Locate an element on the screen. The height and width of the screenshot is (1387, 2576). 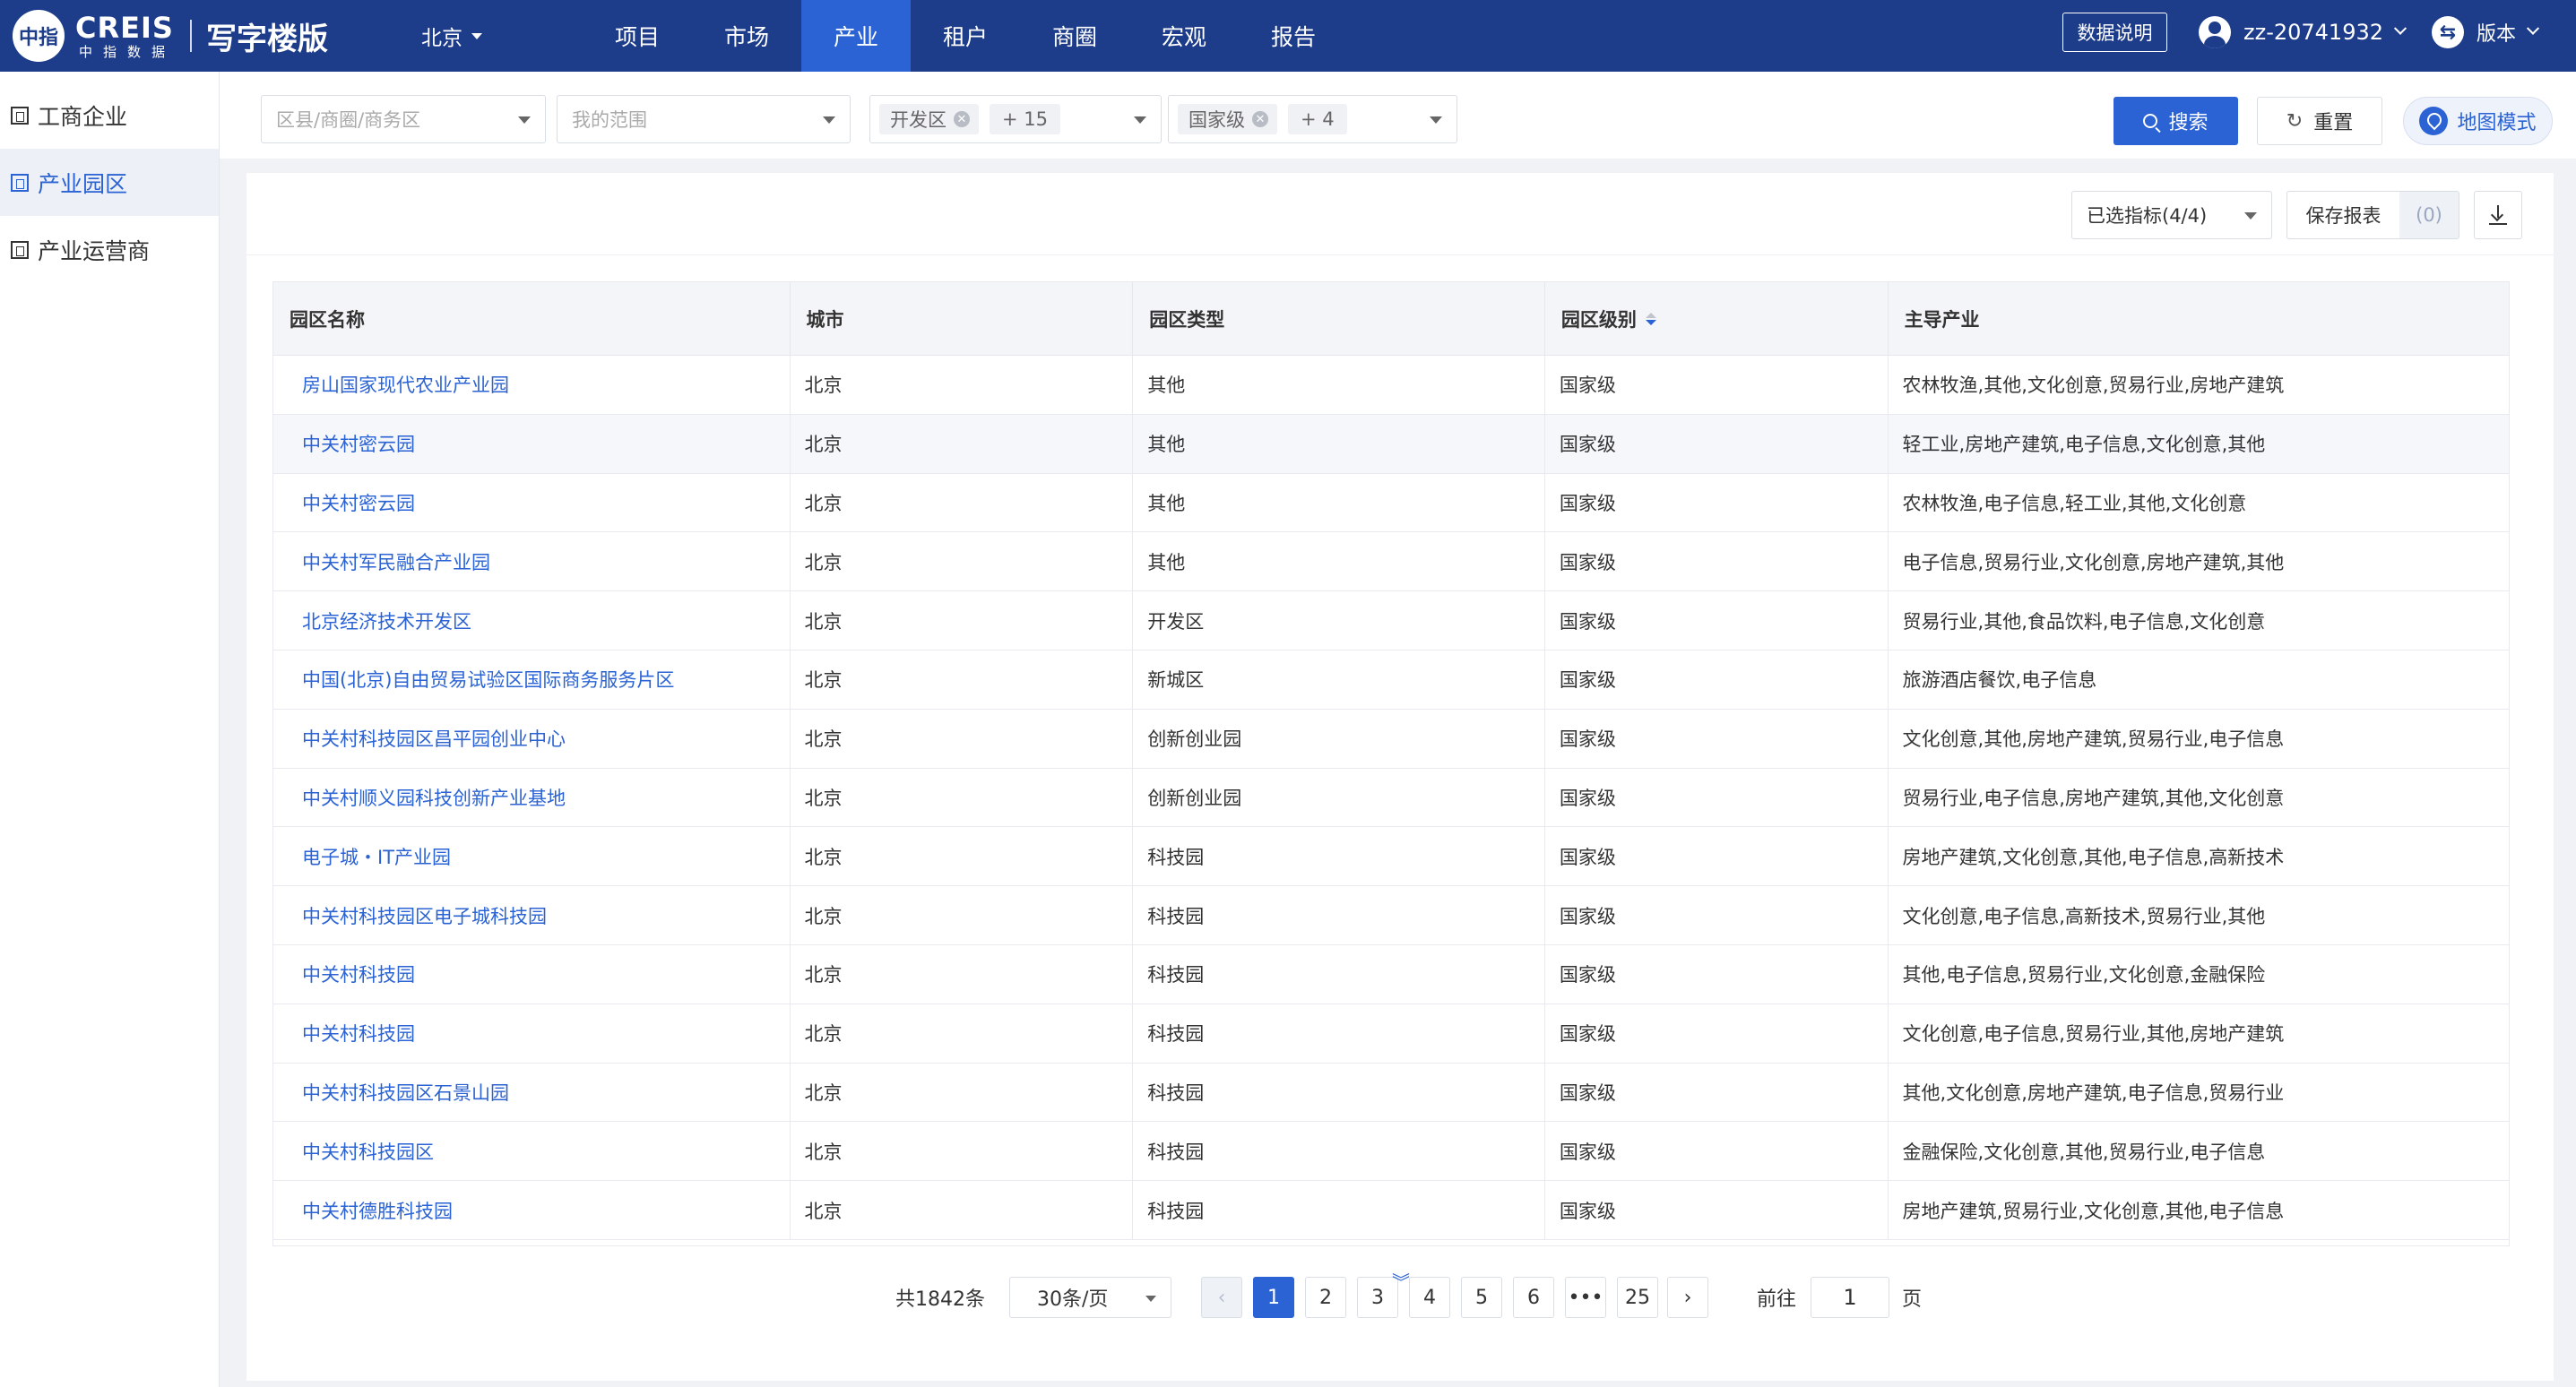
swap-icon: ⇆ is located at coordinates (2448, 32).